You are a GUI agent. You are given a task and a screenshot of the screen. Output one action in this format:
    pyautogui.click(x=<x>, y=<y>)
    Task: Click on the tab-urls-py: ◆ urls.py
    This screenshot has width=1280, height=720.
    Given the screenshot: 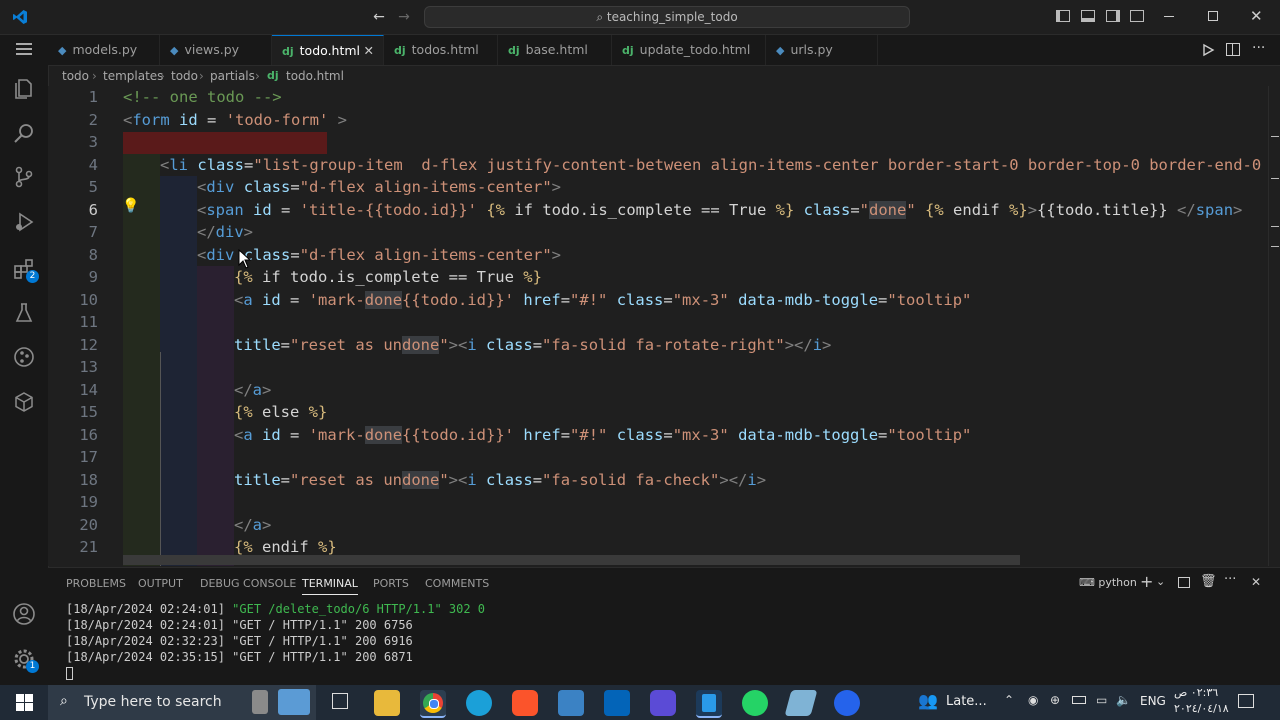 What is the action you would take?
    pyautogui.click(x=822, y=50)
    